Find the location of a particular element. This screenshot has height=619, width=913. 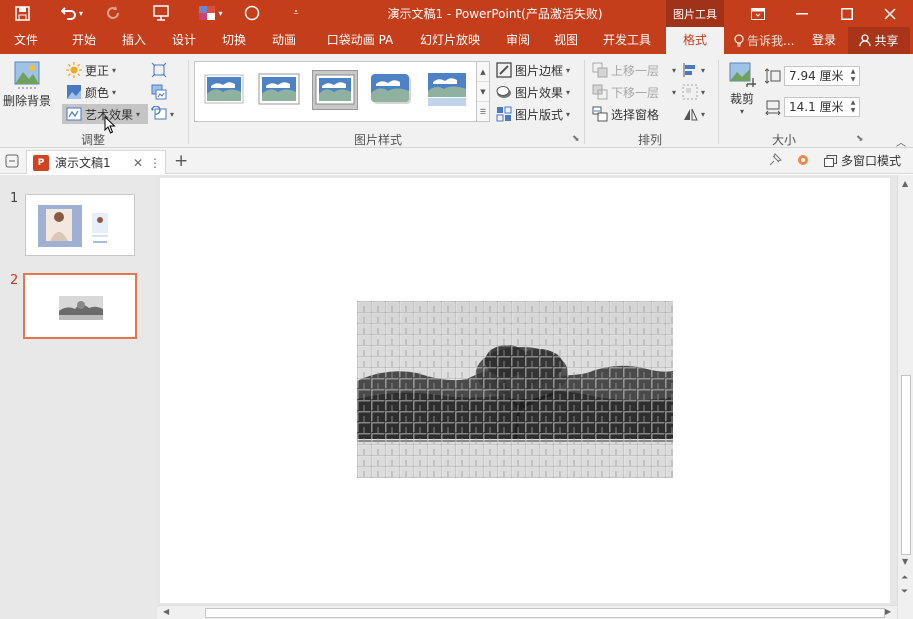

corrections-button: 更正 ▾ is located at coordinates (91, 70).